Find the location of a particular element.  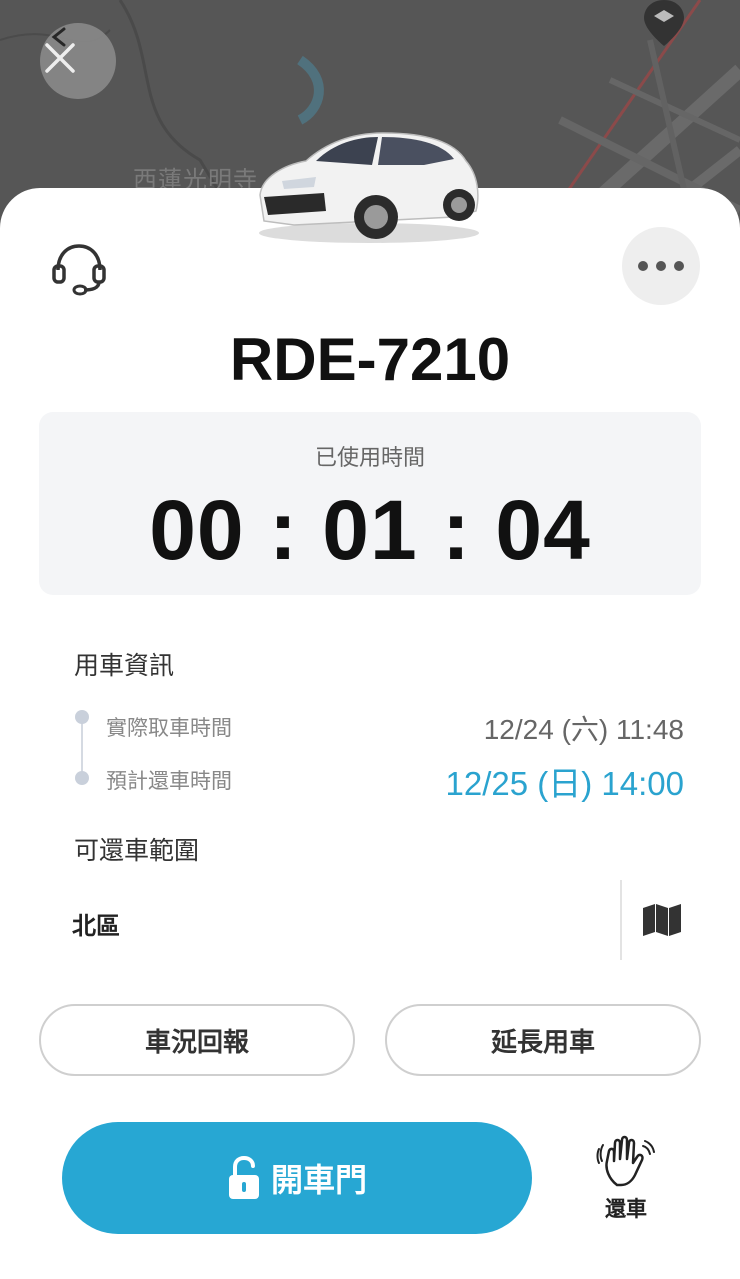

timeline-dot-return is located at coordinates (82, 778).